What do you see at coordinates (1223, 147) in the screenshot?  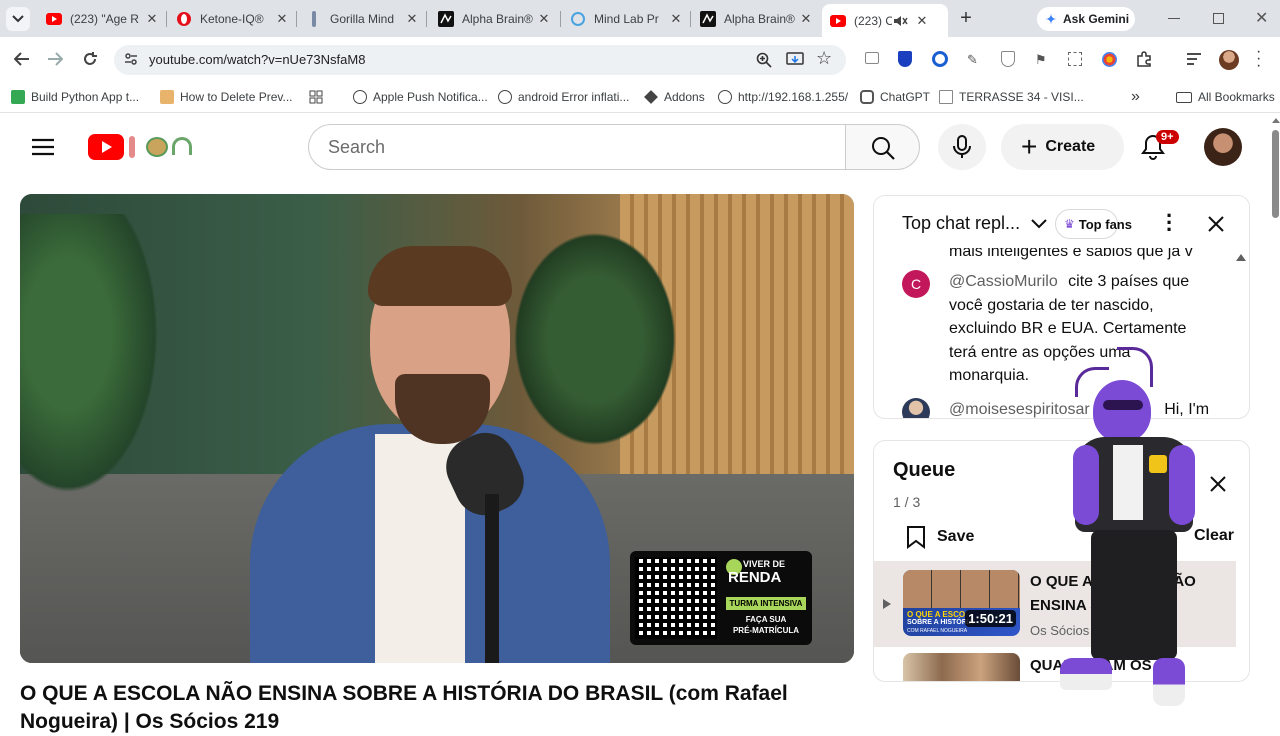 I see `account-avatar` at bounding box center [1223, 147].